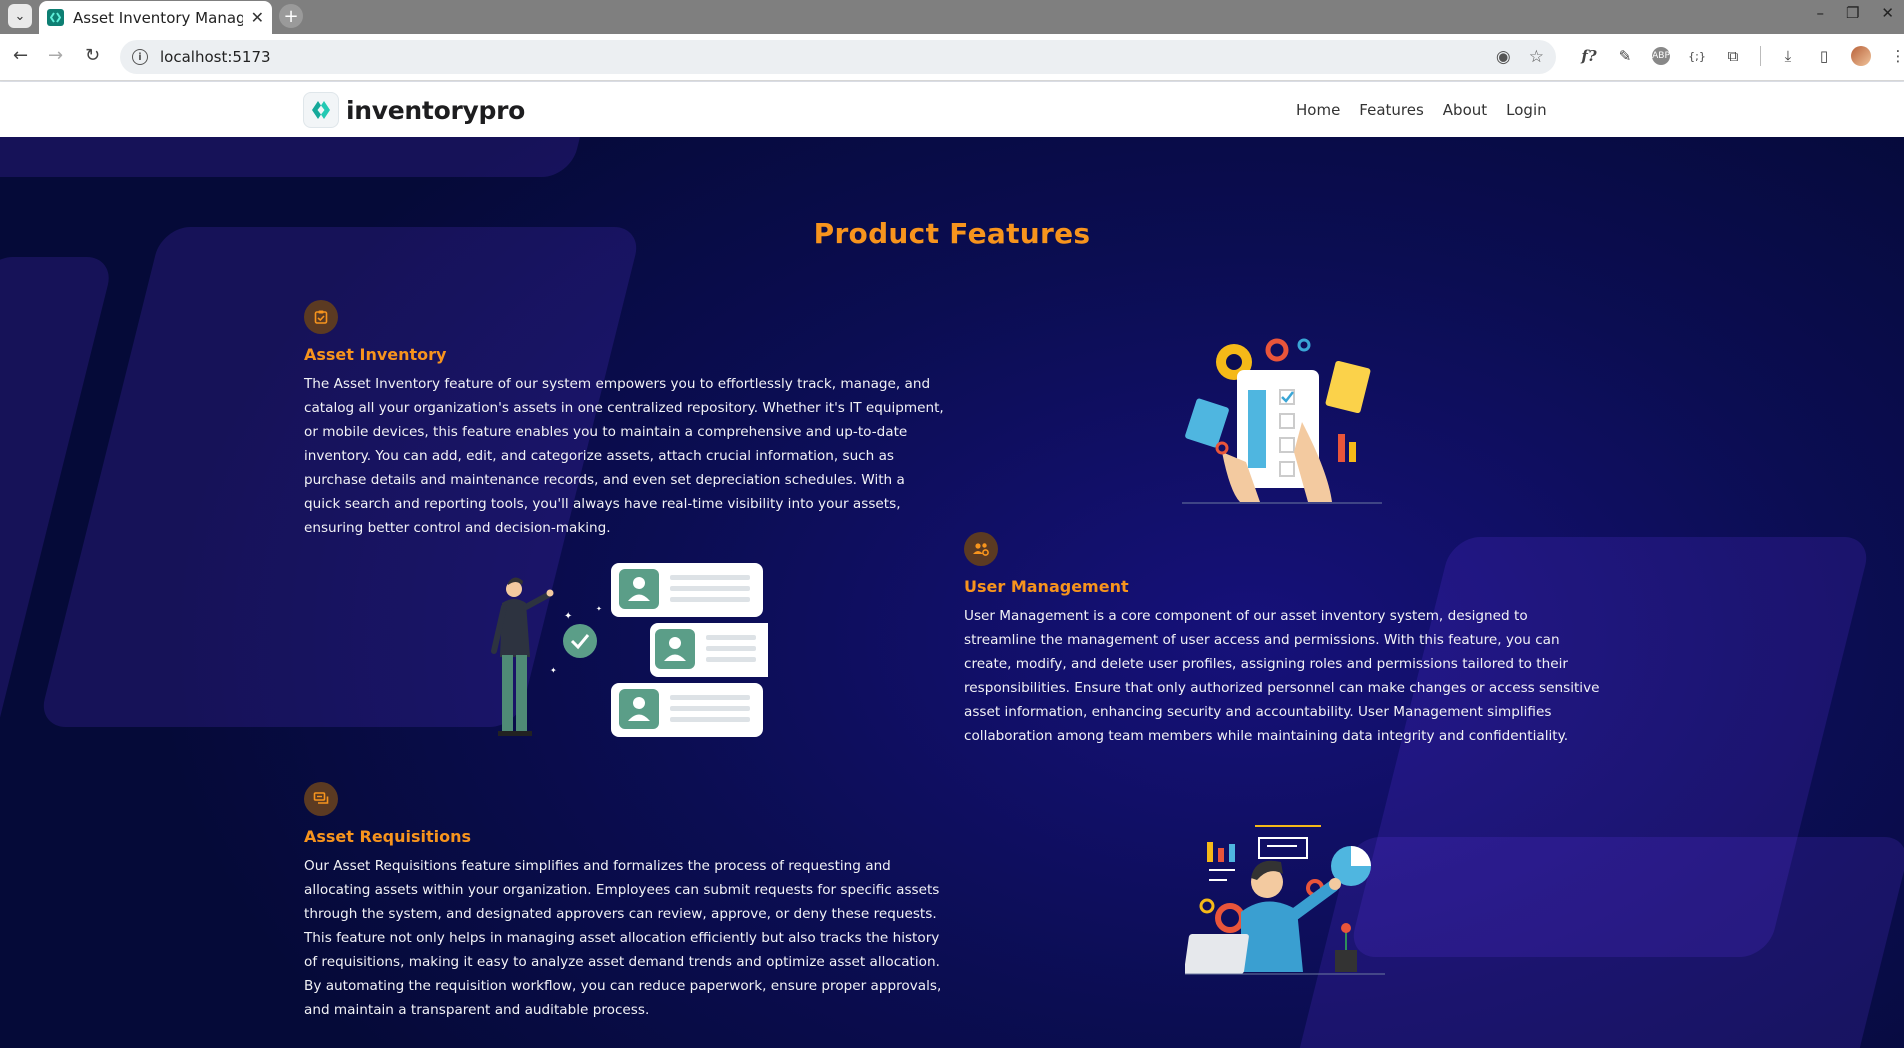 The image size is (1904, 1048). I want to click on analytics-illustration, so click(1284, 904).